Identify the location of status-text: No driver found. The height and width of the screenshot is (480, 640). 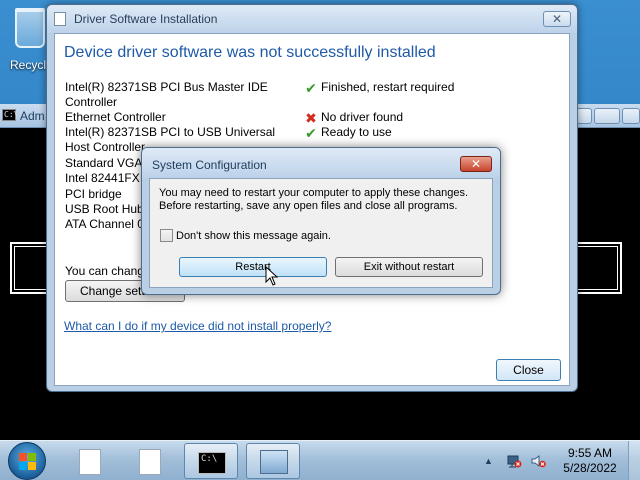
(362, 117).